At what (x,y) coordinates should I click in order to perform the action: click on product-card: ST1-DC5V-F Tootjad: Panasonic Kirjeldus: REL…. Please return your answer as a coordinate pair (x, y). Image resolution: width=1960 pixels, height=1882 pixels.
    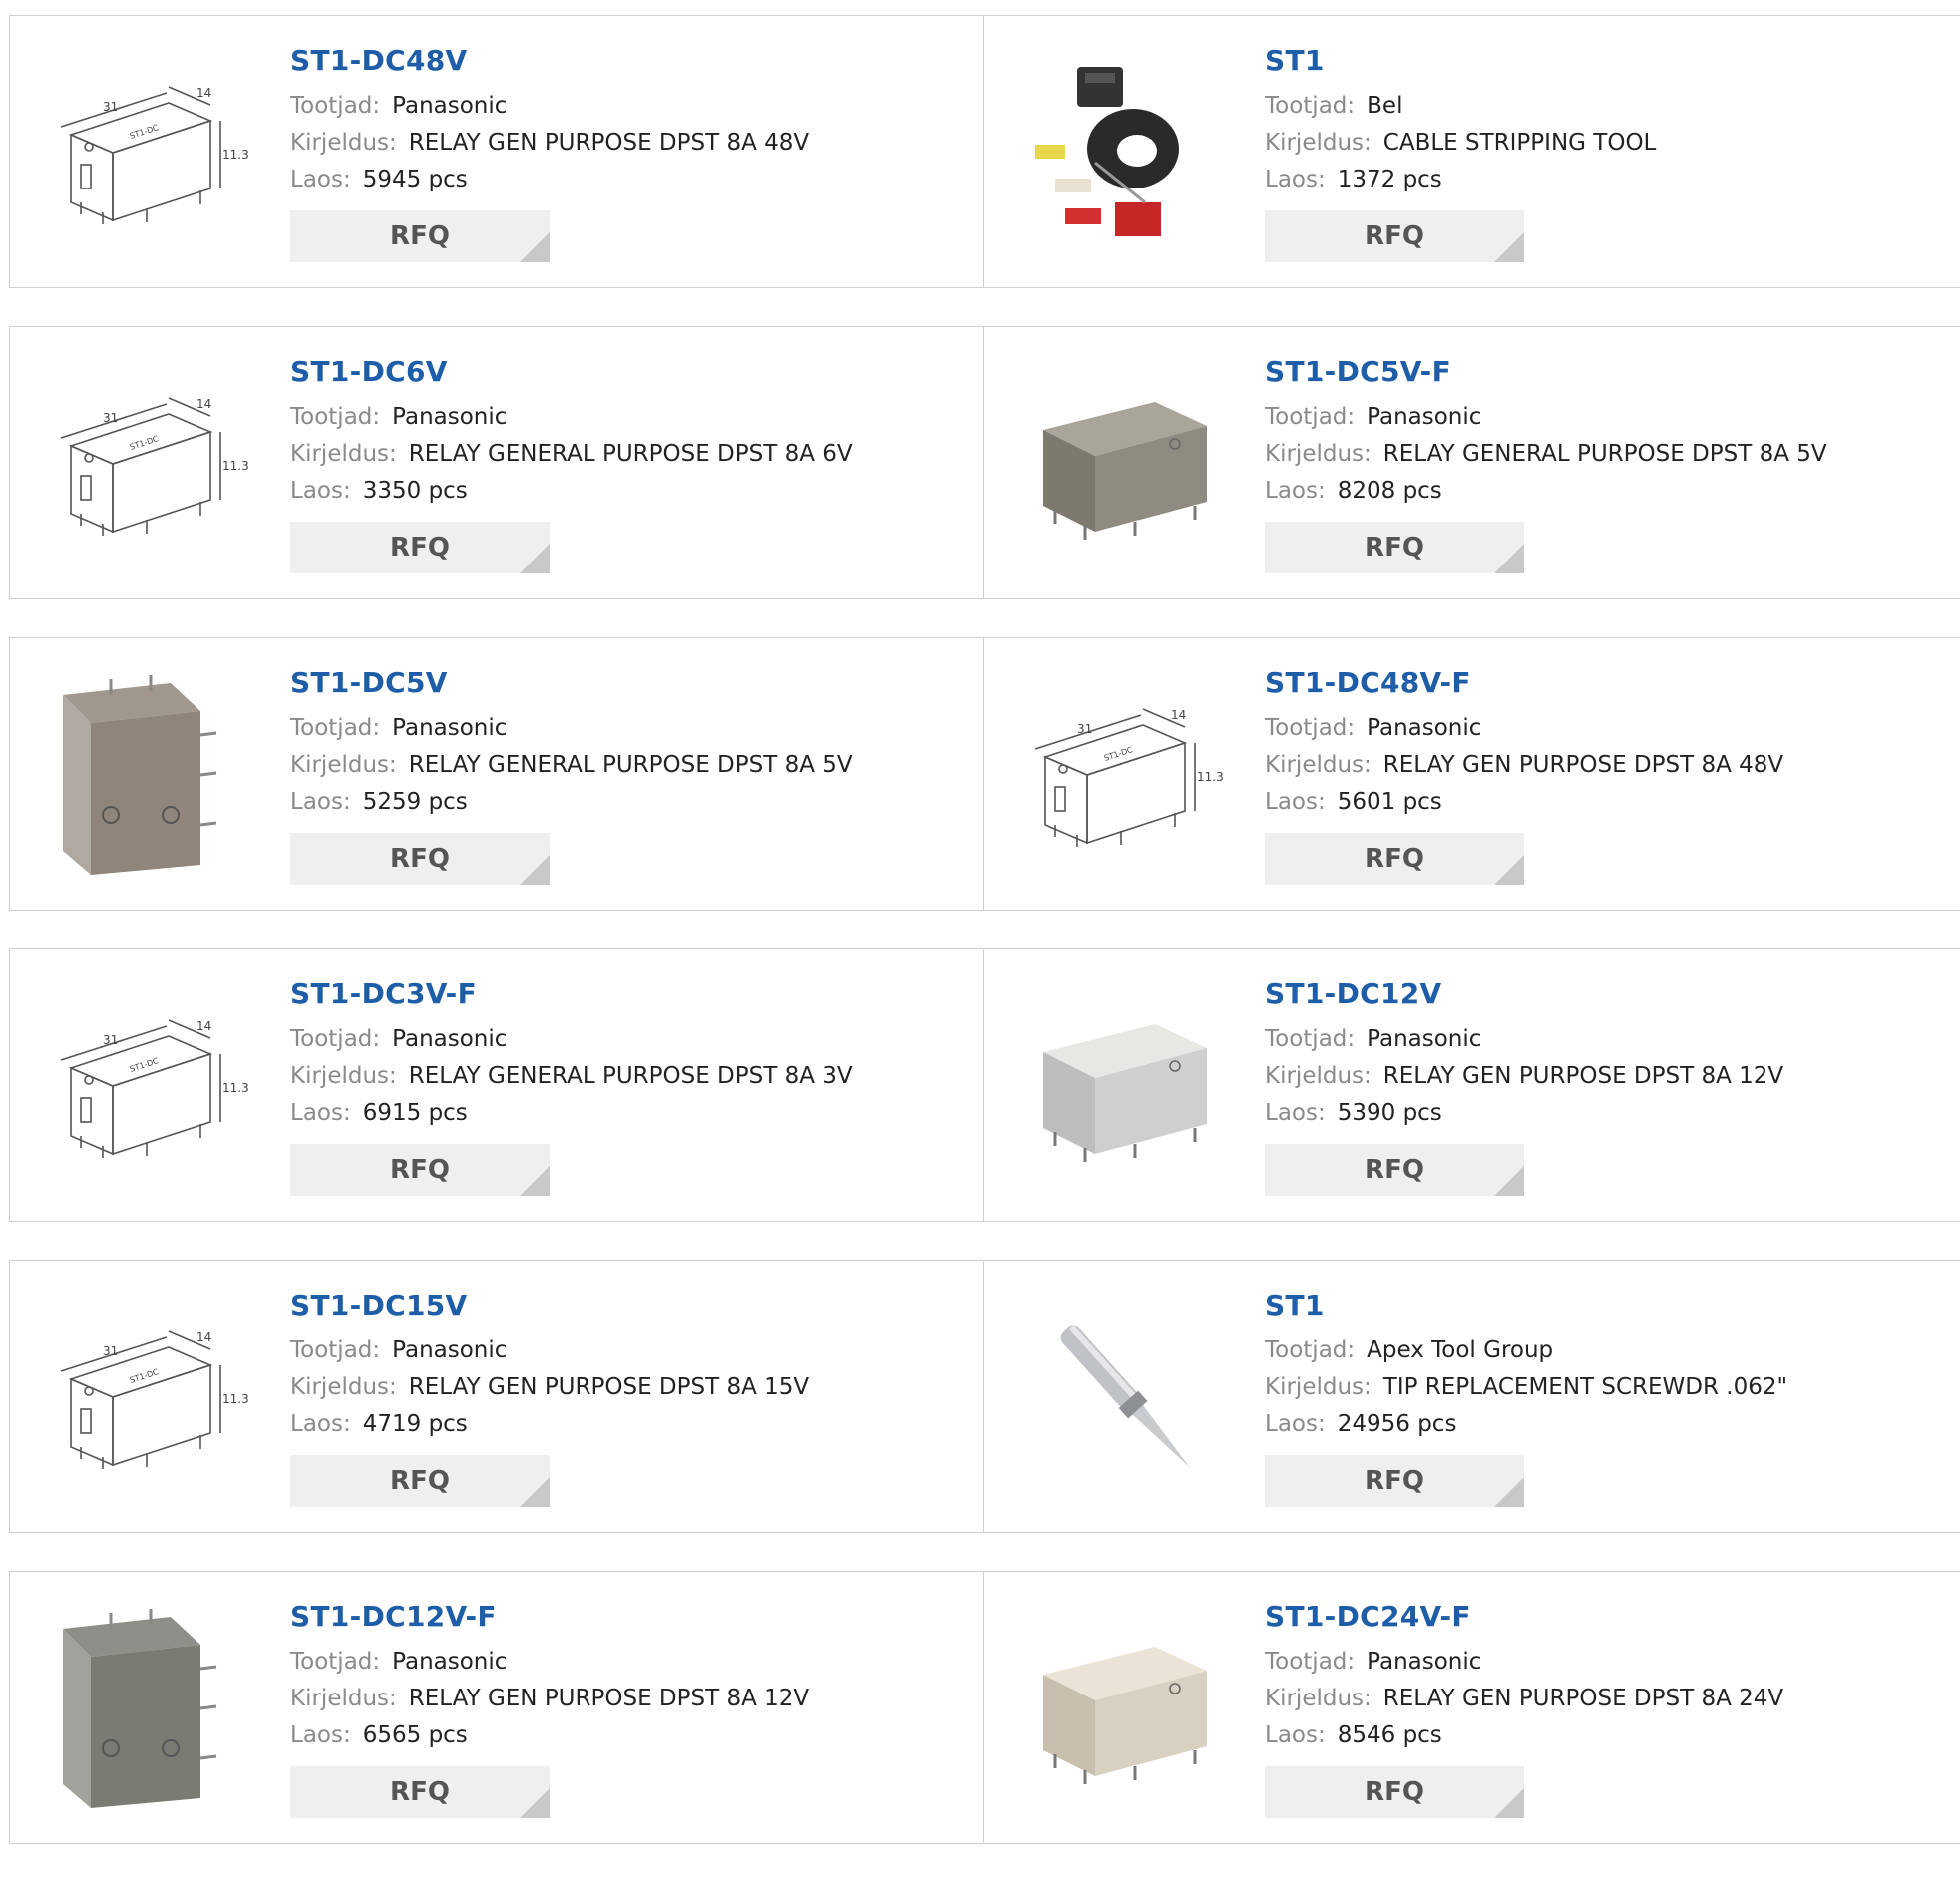
    Looking at the image, I should click on (1471, 463).